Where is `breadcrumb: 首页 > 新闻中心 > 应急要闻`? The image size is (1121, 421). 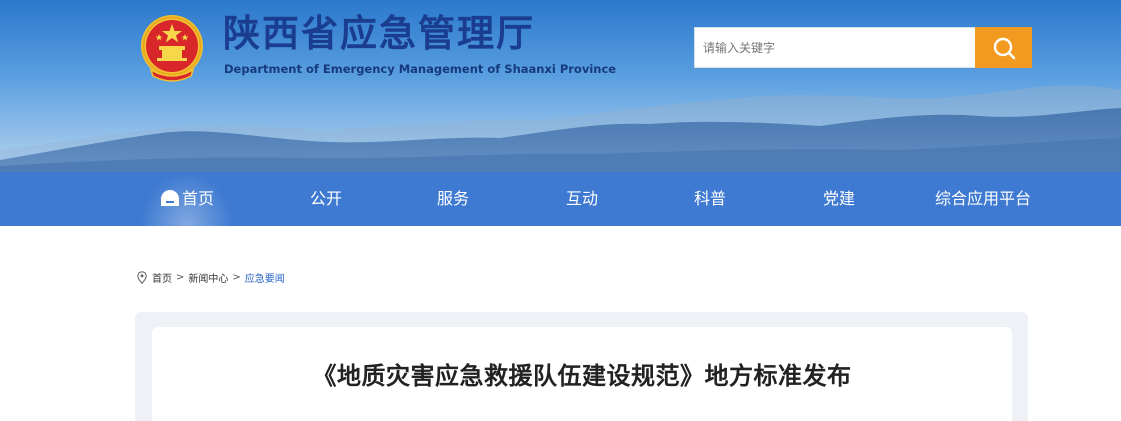 breadcrumb: 首页 > 新闻中心 > 应急要闻 is located at coordinates (211, 277).